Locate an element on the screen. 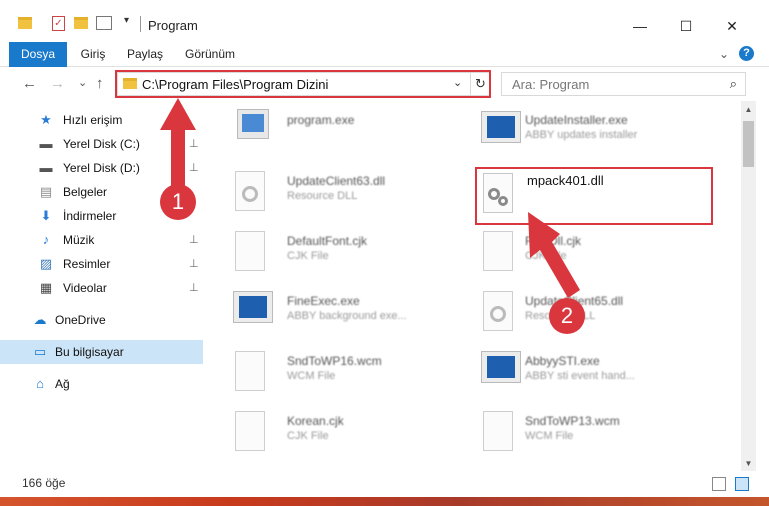 The height and width of the screenshot is (506, 769). folder-icon is located at coordinates (25, 23).